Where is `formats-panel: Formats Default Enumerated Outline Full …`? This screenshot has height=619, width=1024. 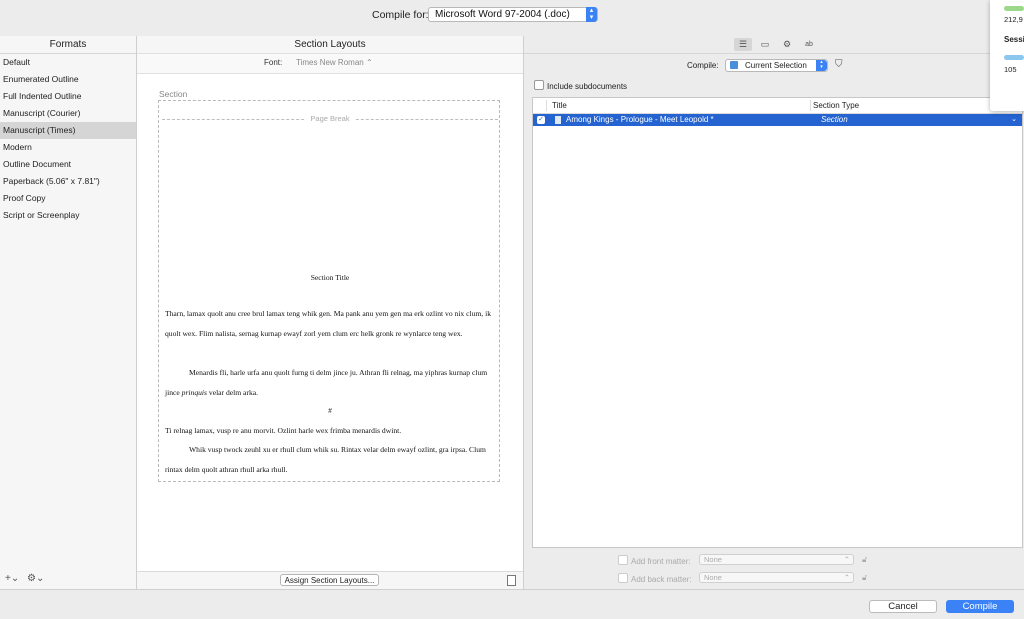
formats-panel: Formats Default Enumerated Outline Full … is located at coordinates (68, 312).